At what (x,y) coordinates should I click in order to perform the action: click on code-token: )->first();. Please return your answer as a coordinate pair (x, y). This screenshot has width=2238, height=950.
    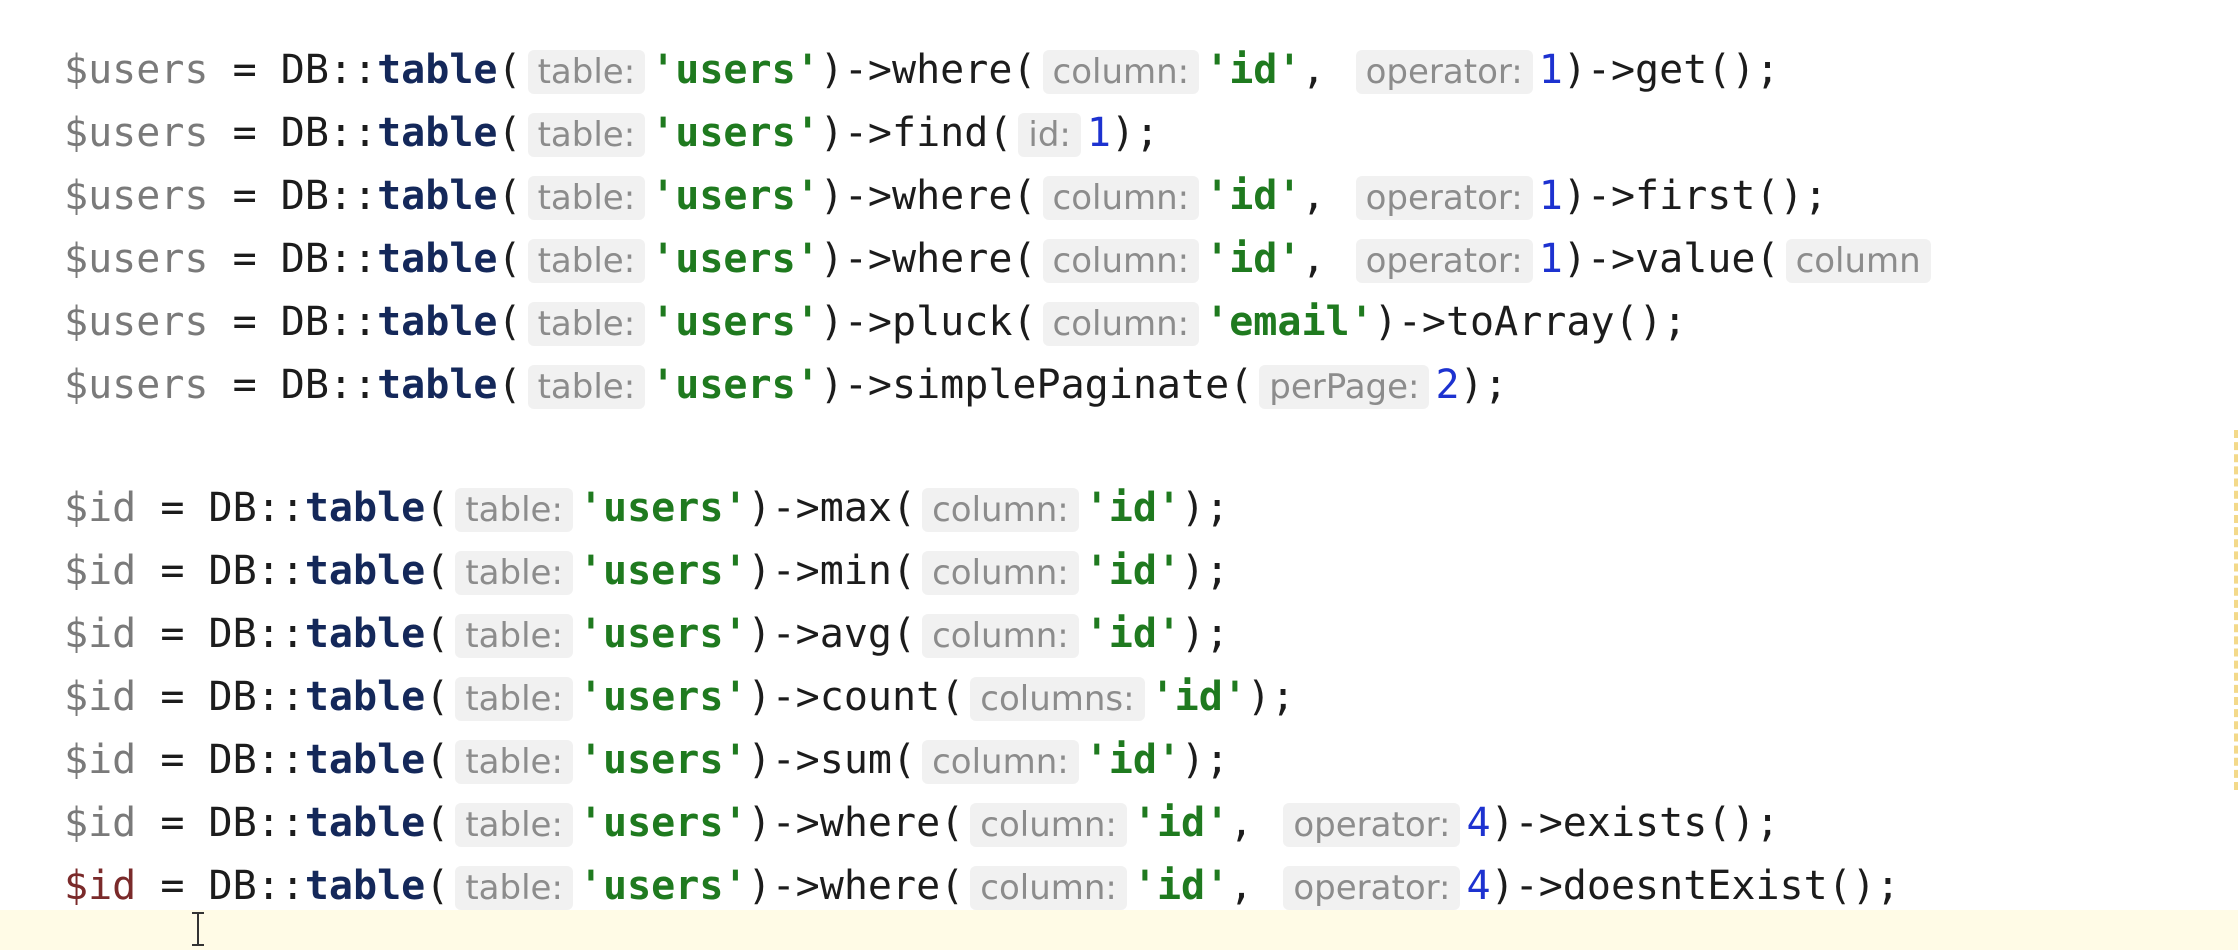
    Looking at the image, I should click on (1695, 196).